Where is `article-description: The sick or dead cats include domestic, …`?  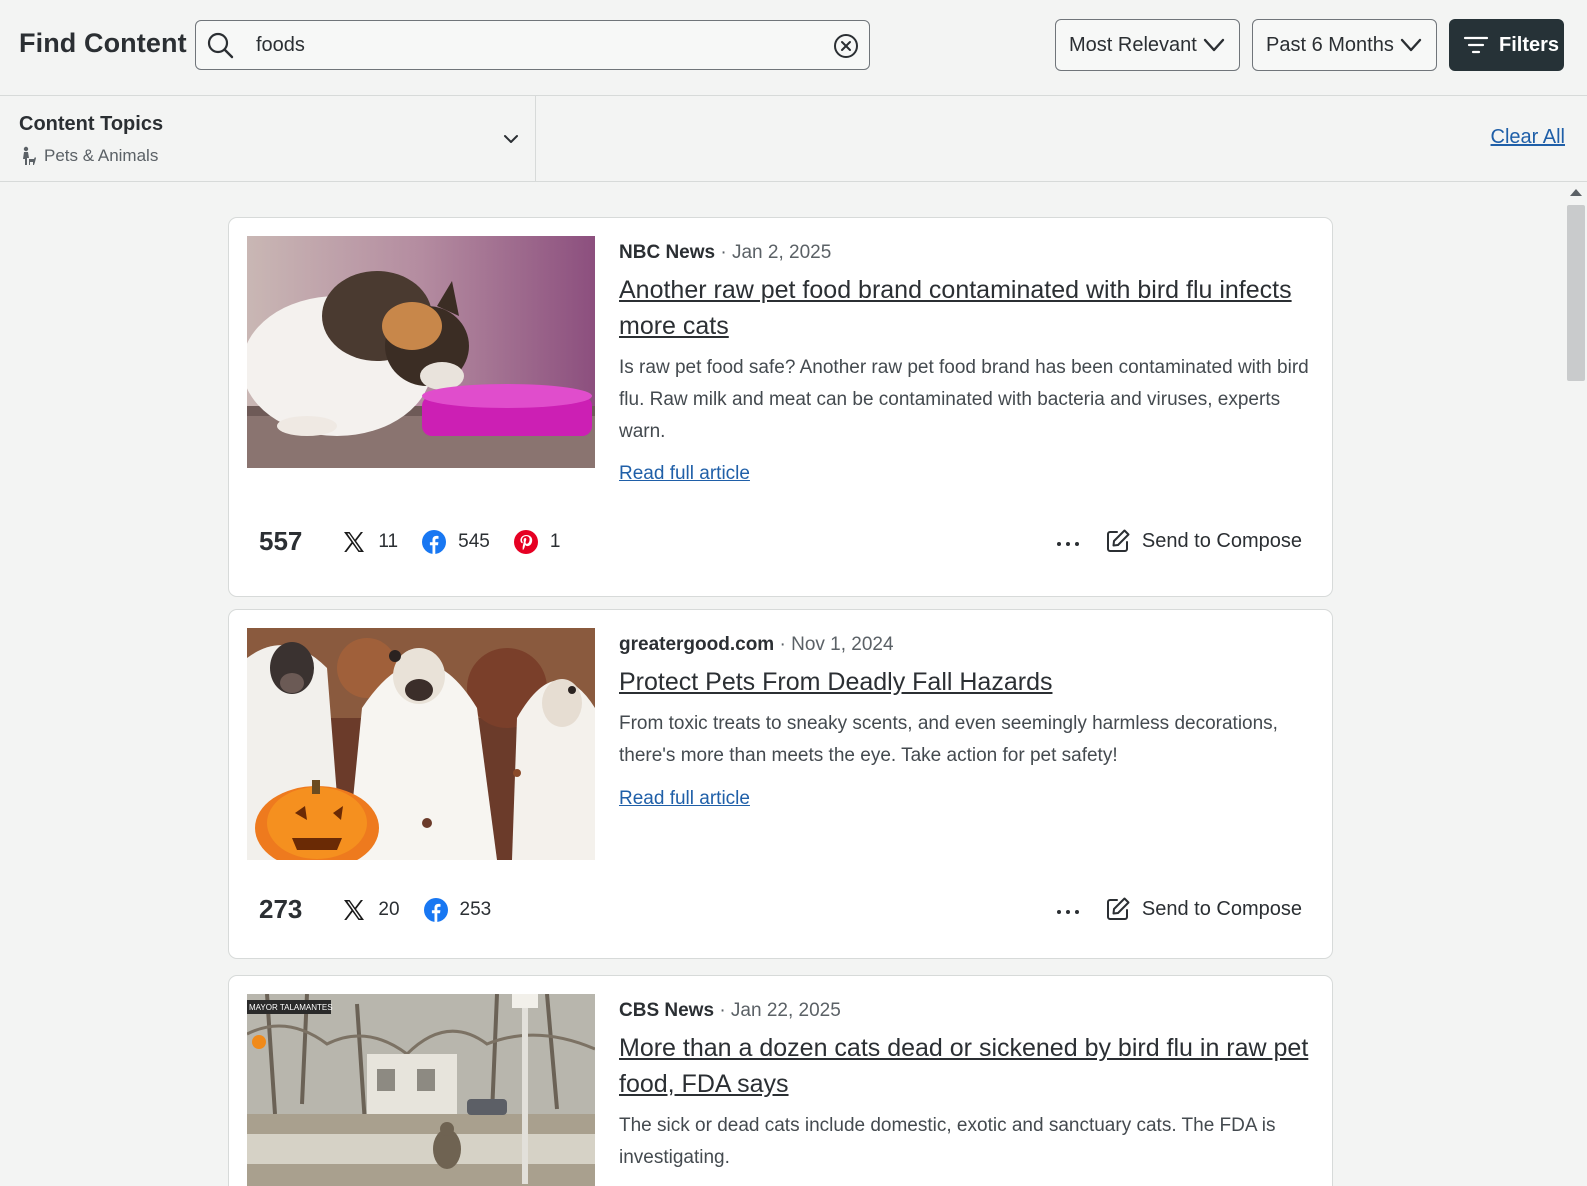 article-description: The sick or dead cats include domestic, … is located at coordinates (947, 1141).